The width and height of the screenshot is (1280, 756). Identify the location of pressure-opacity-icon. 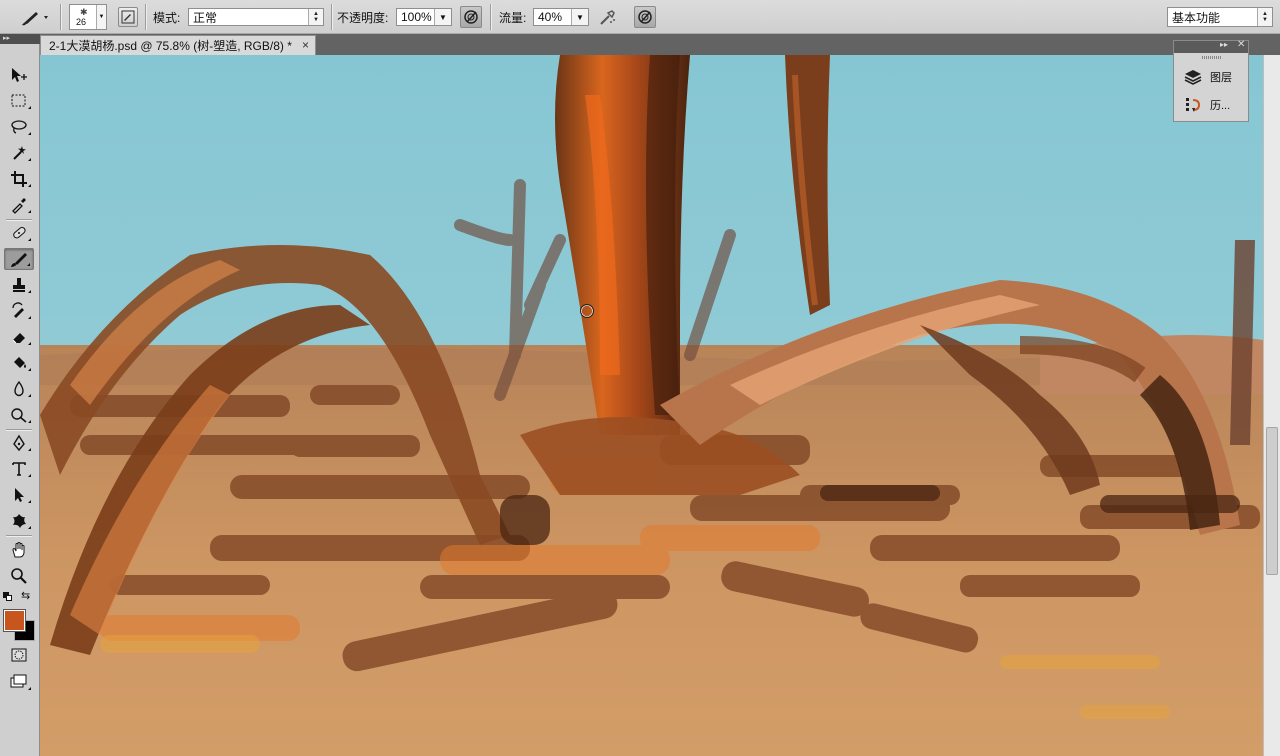
(471, 17).